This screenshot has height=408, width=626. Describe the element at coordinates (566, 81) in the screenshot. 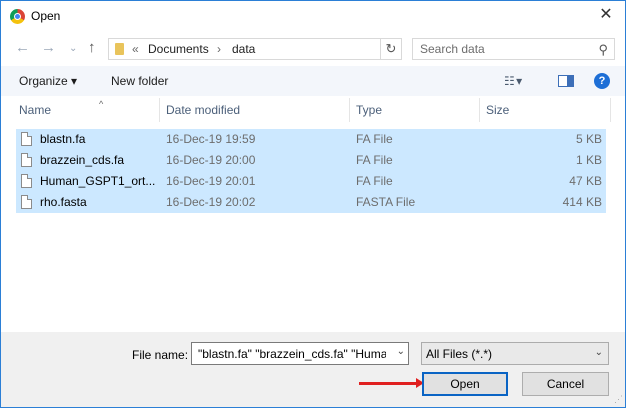

I see `preview-pane-icon` at that location.